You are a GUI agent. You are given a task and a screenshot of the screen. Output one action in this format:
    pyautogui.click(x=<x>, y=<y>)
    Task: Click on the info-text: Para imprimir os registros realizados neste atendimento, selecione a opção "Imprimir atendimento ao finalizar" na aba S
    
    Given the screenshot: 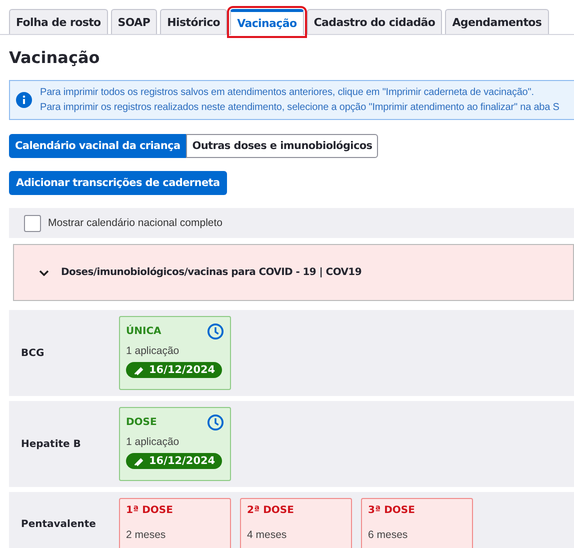 What is the action you would take?
    pyautogui.click(x=300, y=108)
    